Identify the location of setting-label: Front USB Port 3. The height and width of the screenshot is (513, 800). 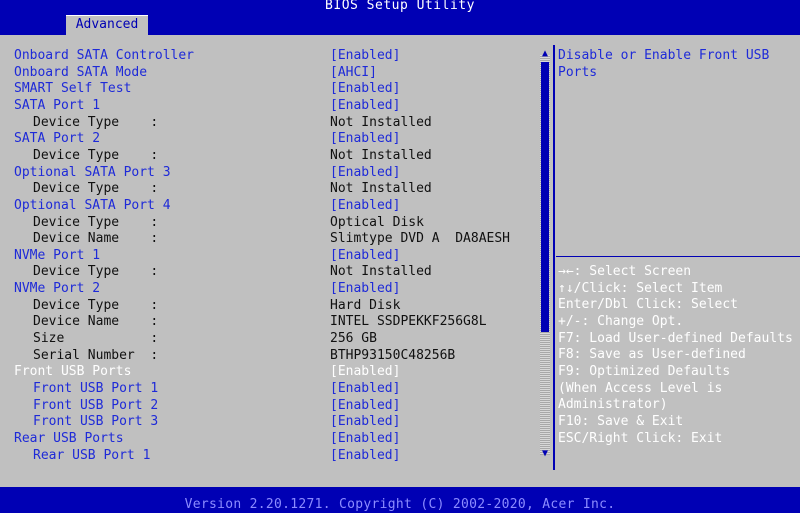
(96, 422).